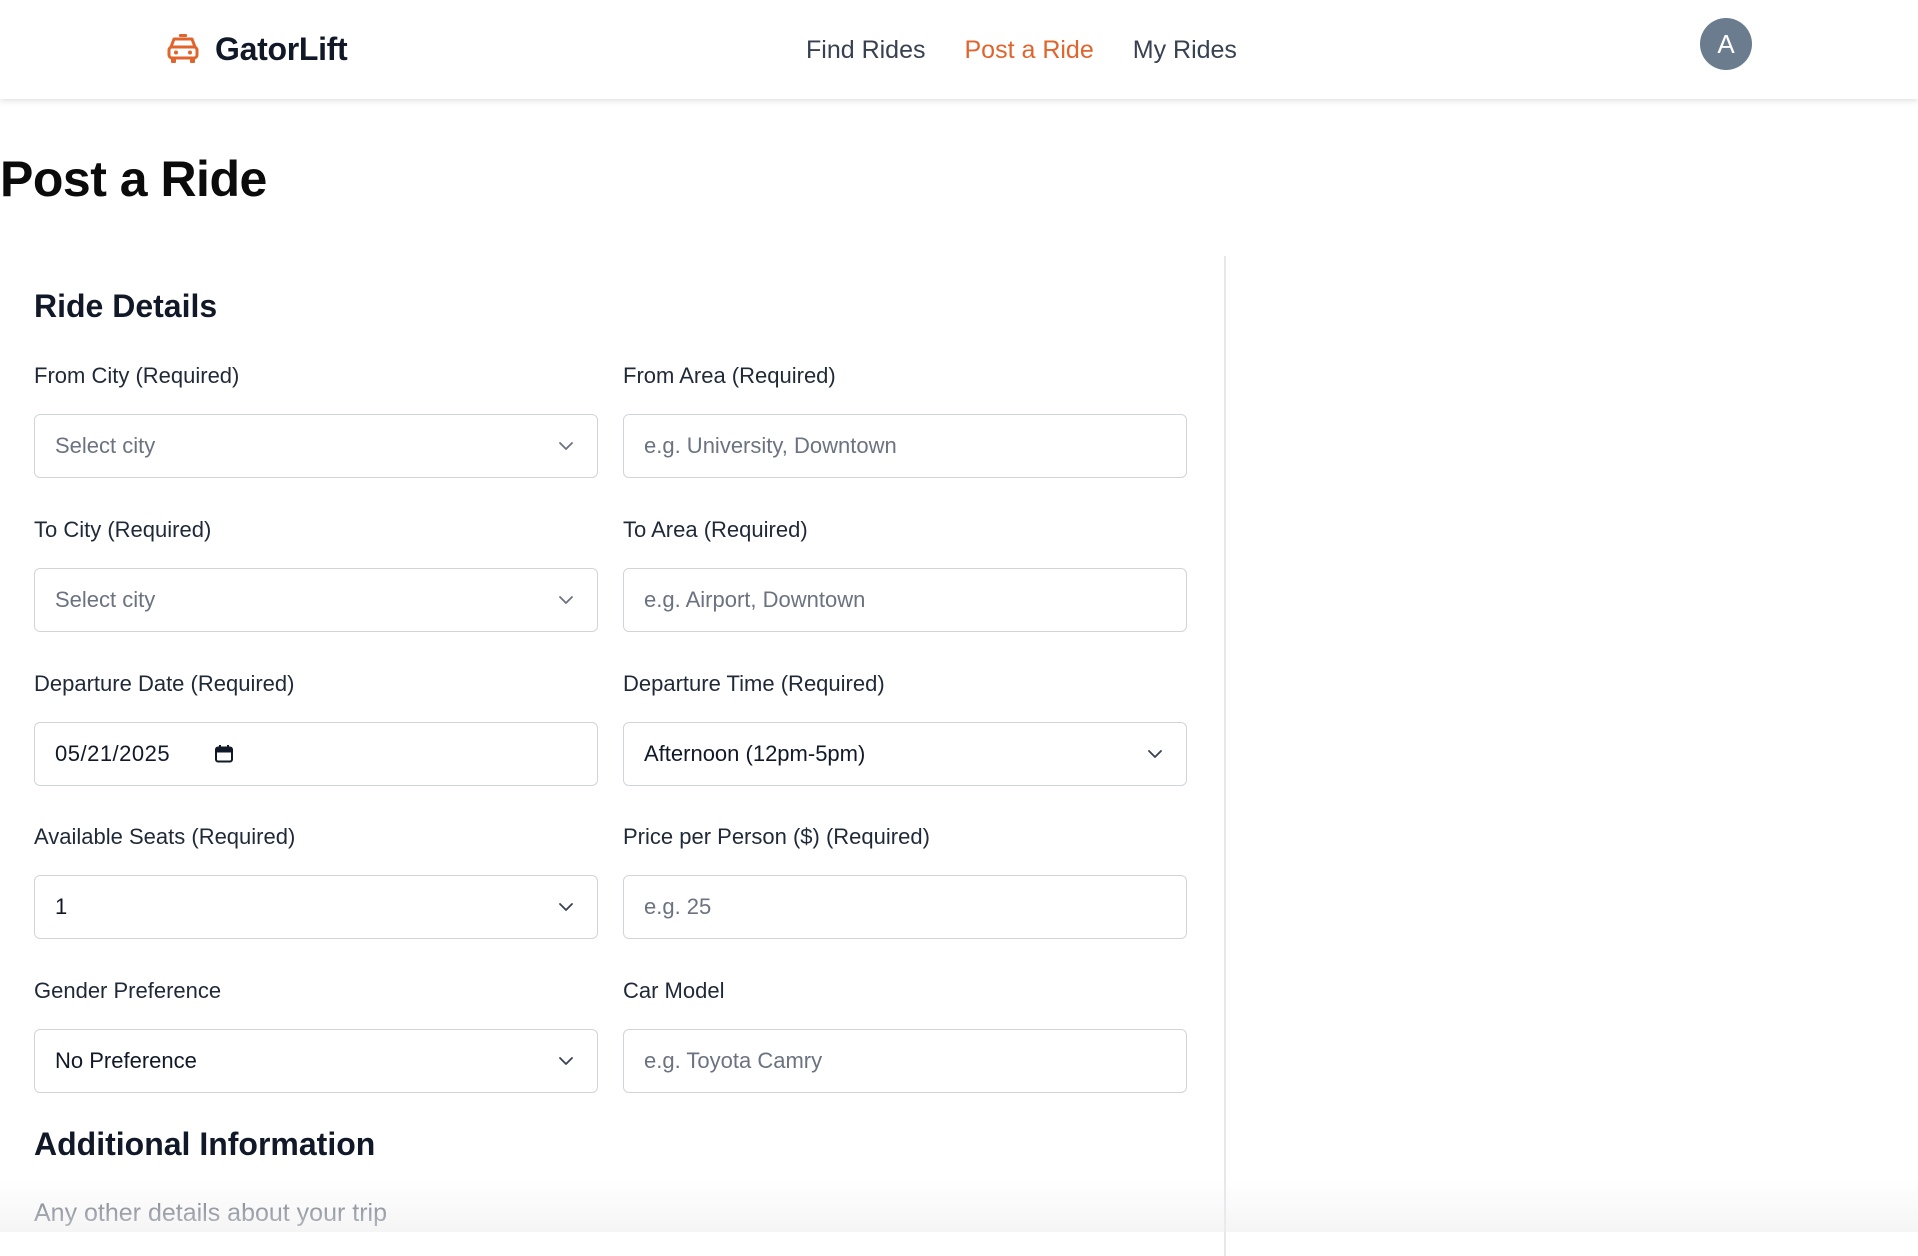 The image size is (1918, 1256). What do you see at coordinates (905, 754) in the screenshot?
I see `departure-time-select: Afternoon (12pm-5pm)` at bounding box center [905, 754].